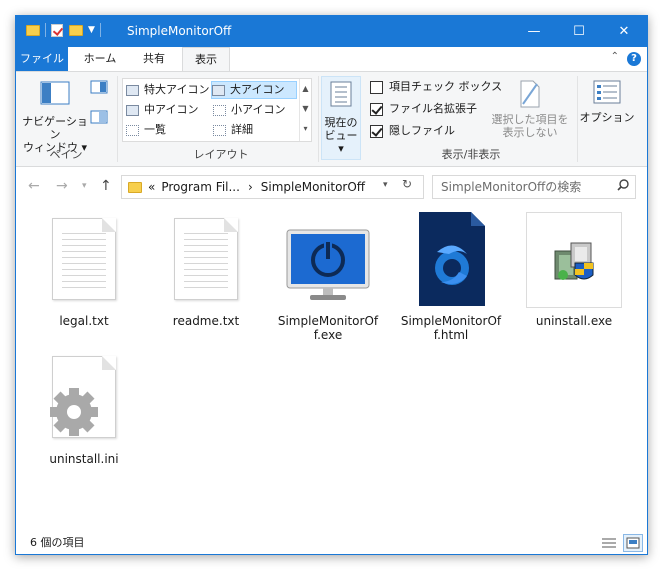 The image size is (664, 572). What do you see at coordinates (634, 59) in the screenshot?
I see `help-icon: ?` at bounding box center [634, 59].